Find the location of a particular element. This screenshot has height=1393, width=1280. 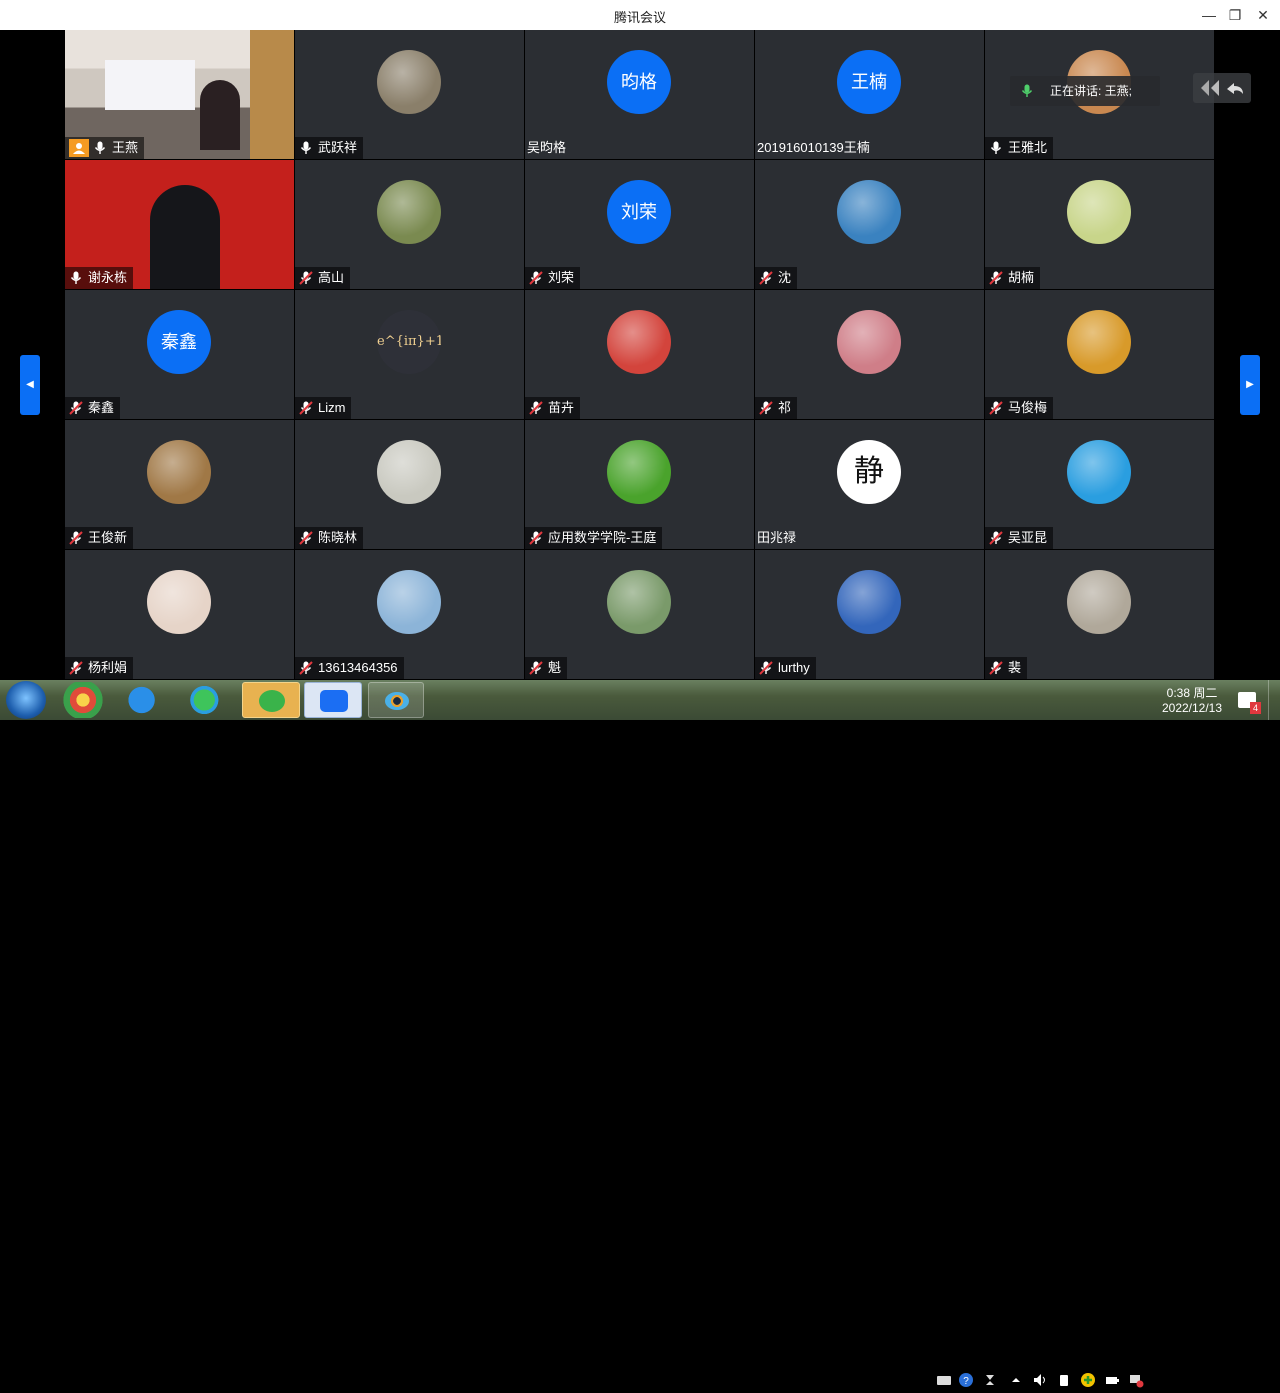

next-page-button: ▶ is located at coordinates (1250, 385).